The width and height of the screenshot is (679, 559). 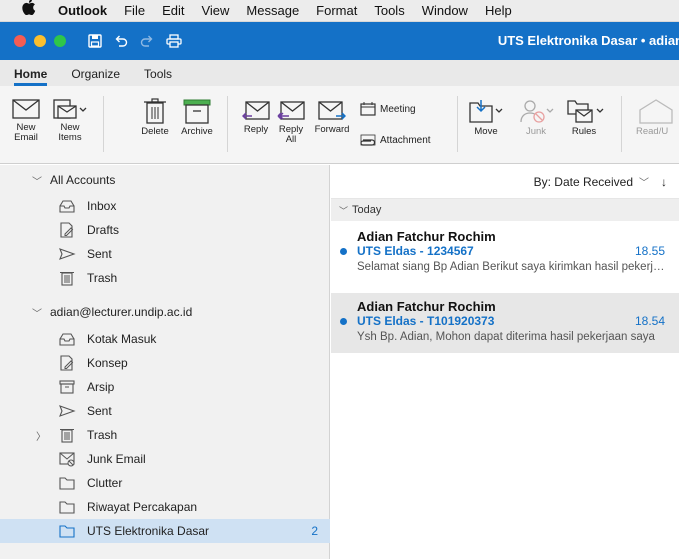 What do you see at coordinates (291, 122) in the screenshot?
I see `reply-all-button: Reply All` at bounding box center [291, 122].